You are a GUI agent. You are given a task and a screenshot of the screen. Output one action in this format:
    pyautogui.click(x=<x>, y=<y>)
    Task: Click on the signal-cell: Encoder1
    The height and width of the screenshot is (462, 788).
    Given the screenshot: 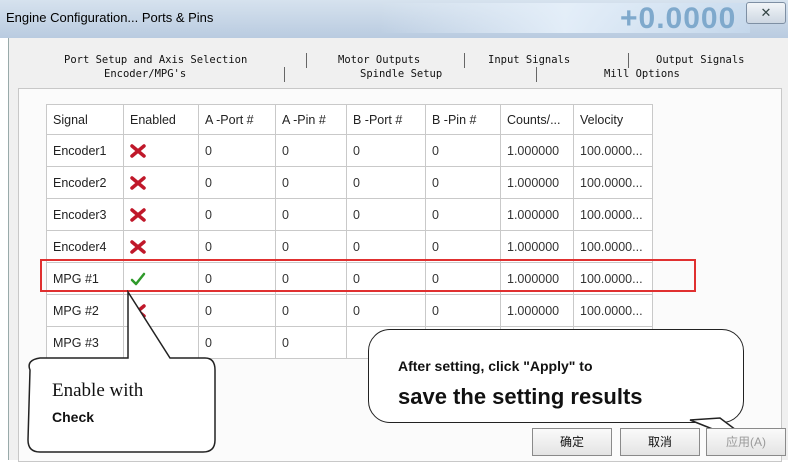 What is the action you would take?
    pyautogui.click(x=85, y=150)
    